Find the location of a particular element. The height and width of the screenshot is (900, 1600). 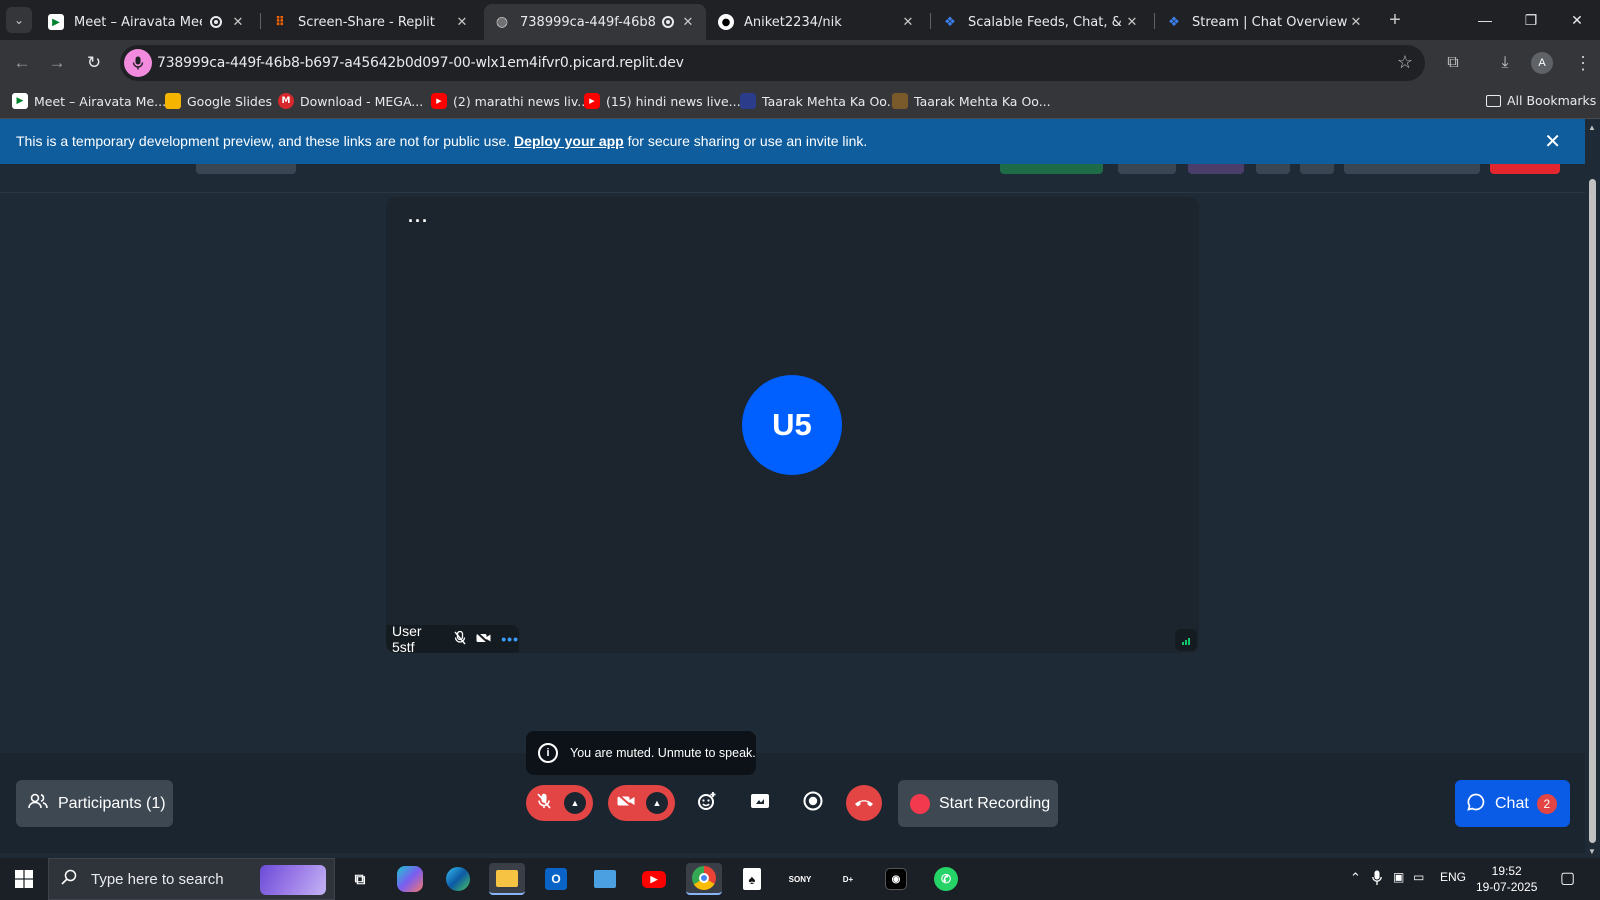

tile-options-icon: ··· is located at coordinates (418, 221).